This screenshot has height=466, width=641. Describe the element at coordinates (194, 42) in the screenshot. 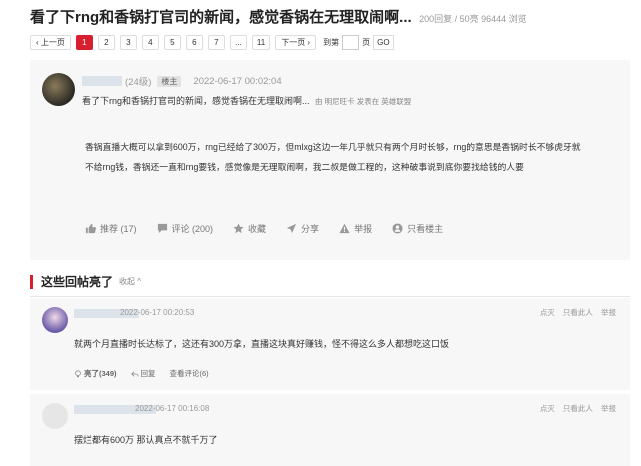

I see `page-button-6: 6` at that location.